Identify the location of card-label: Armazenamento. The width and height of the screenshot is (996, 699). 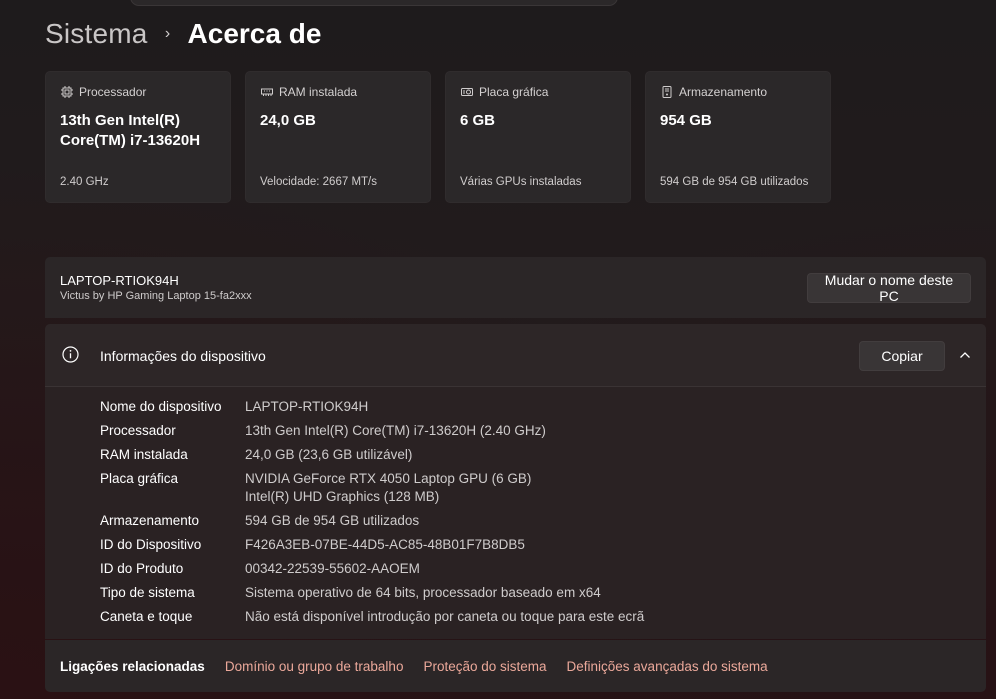
(723, 92).